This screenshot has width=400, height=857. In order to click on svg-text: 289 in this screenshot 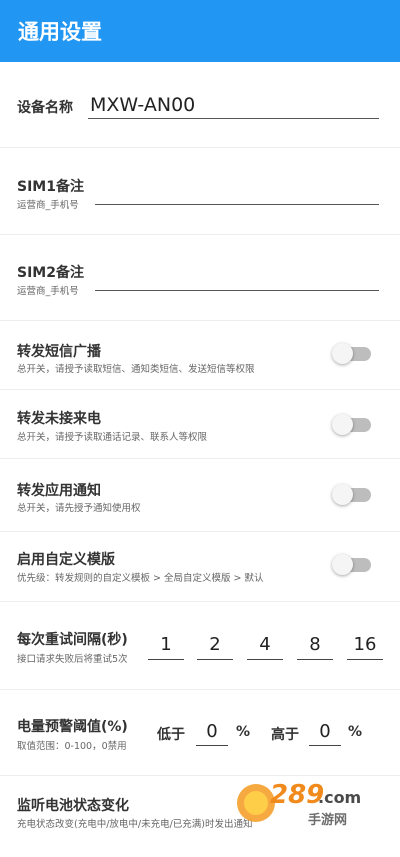, I will do `click(297, 795)`.